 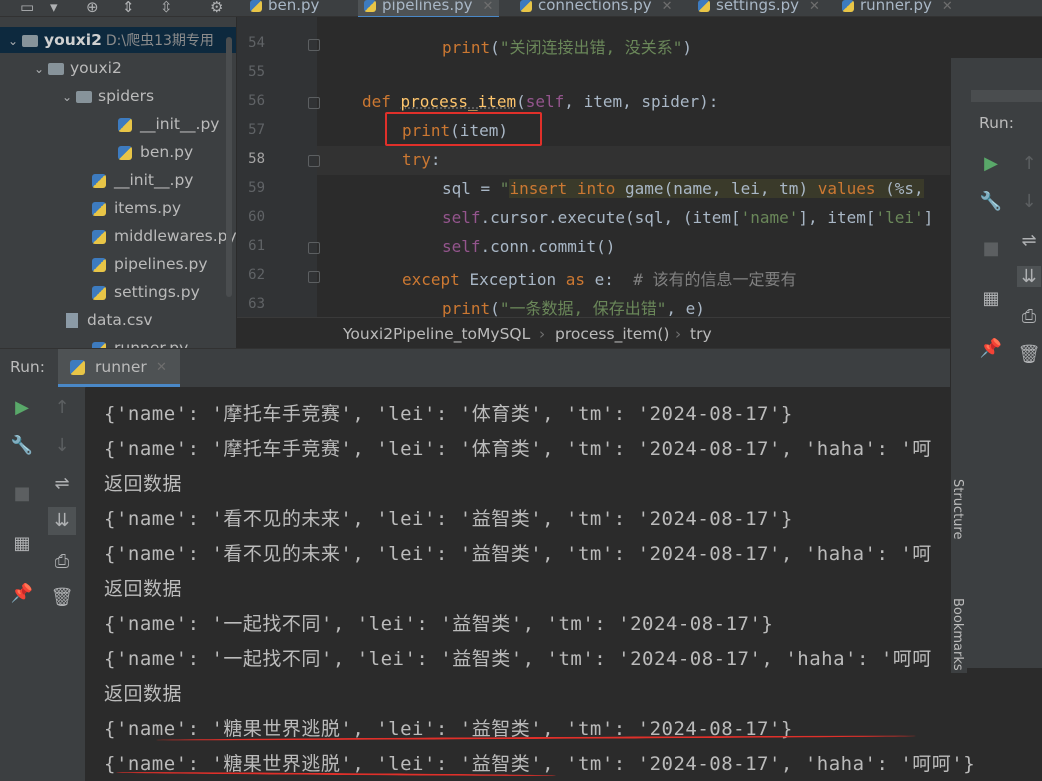 What do you see at coordinates (136, 208) in the screenshot?
I see `tree-item-items: items.py` at bounding box center [136, 208].